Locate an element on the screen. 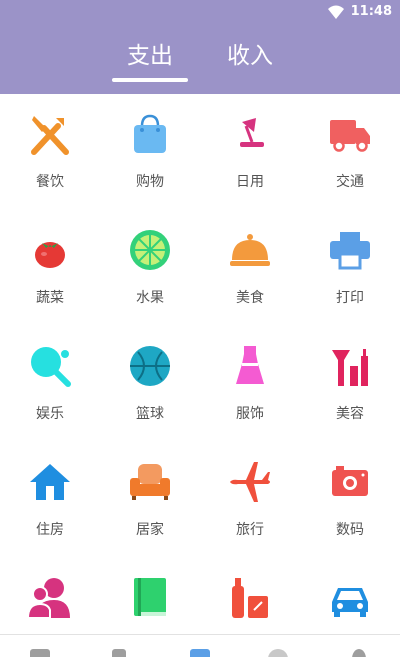 The width and height of the screenshot is (400, 657). basketball-icon is located at coordinates (150, 366).